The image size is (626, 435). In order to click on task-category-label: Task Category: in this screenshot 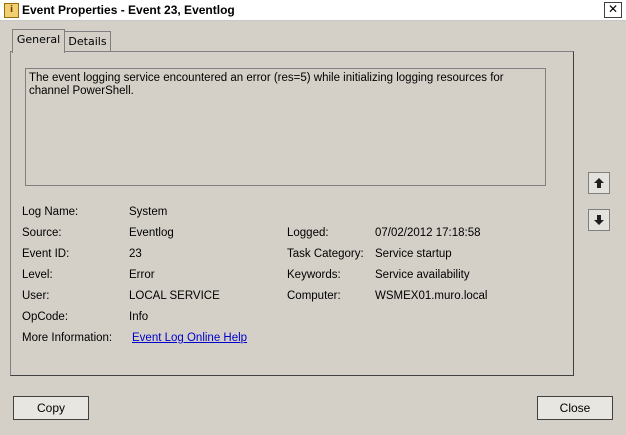, I will do `click(325, 254)`.